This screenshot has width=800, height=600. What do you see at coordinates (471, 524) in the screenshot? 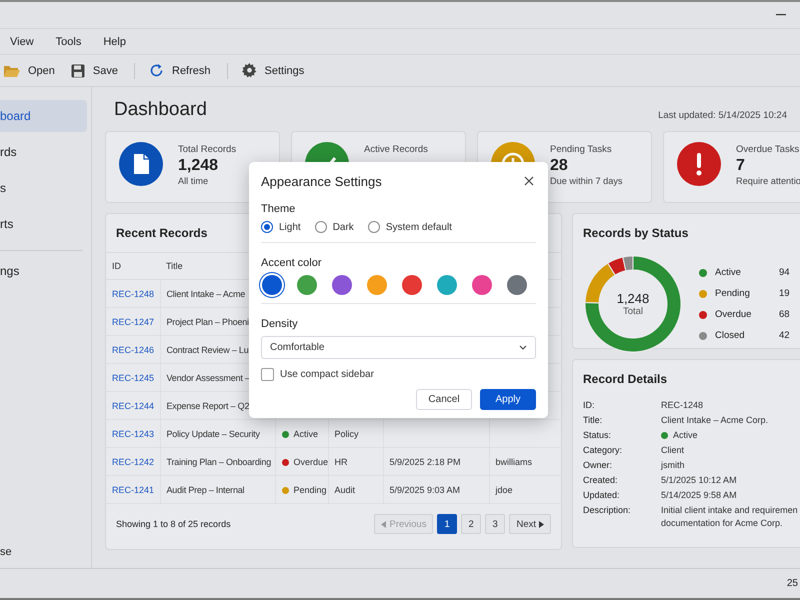
I see `page-button: 2` at bounding box center [471, 524].